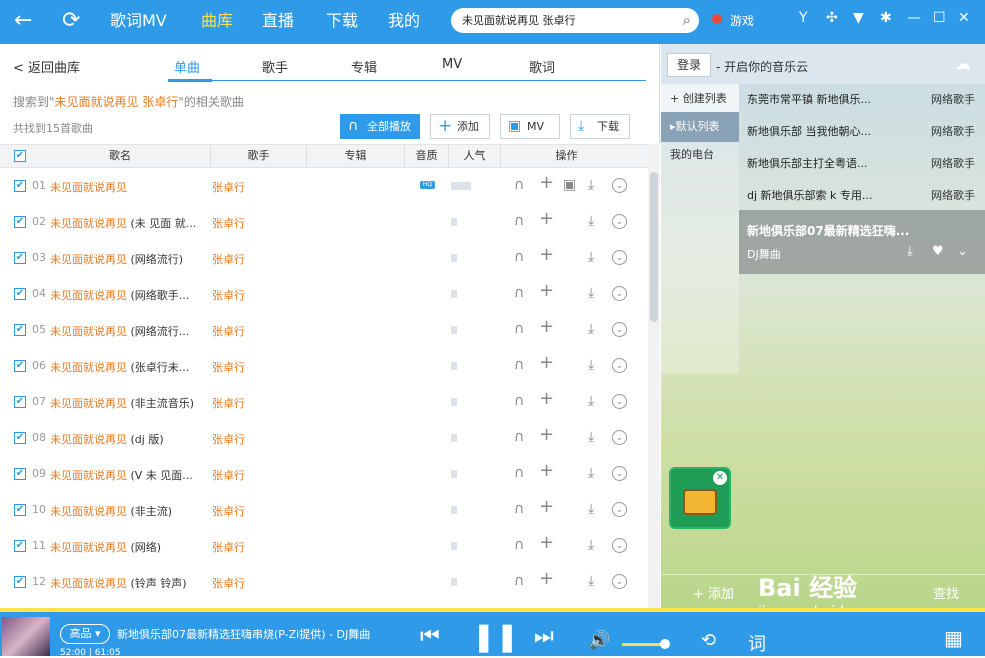 The image size is (985, 658). I want to click on table-row: ✔ 11 未见面就说再见 (网络) 张卓行 ∩ + ⤓ ⌄, so click(324, 546).